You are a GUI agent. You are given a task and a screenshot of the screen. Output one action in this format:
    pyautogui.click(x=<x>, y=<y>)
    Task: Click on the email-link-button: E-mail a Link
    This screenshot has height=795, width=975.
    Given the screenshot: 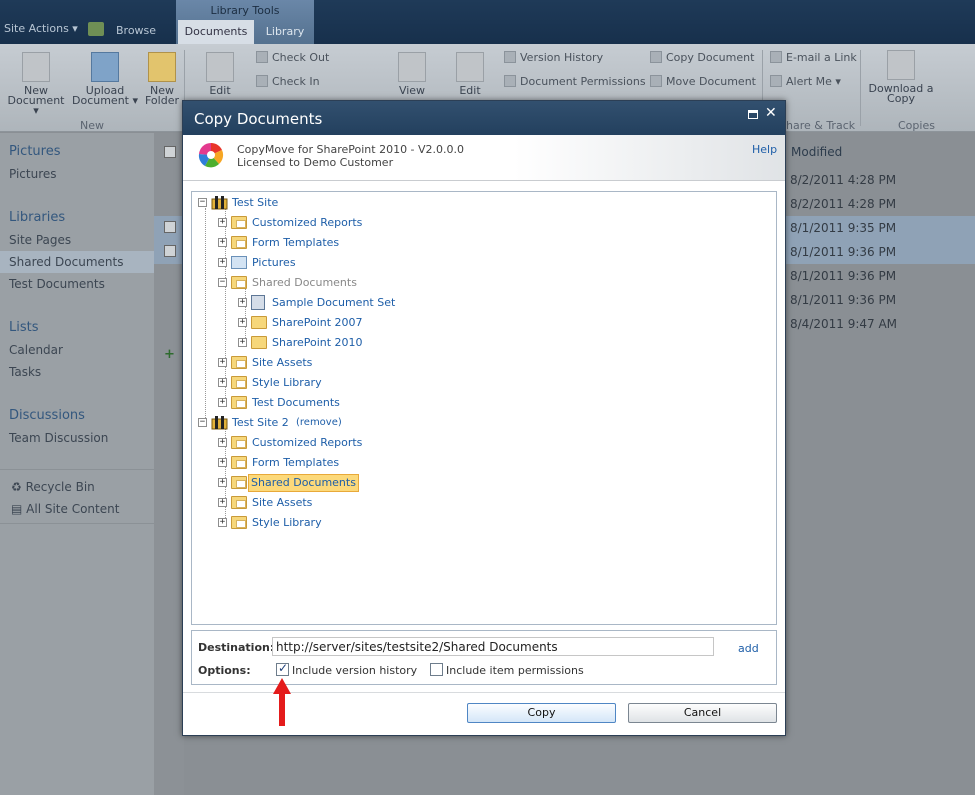 What is the action you would take?
    pyautogui.click(x=813, y=57)
    